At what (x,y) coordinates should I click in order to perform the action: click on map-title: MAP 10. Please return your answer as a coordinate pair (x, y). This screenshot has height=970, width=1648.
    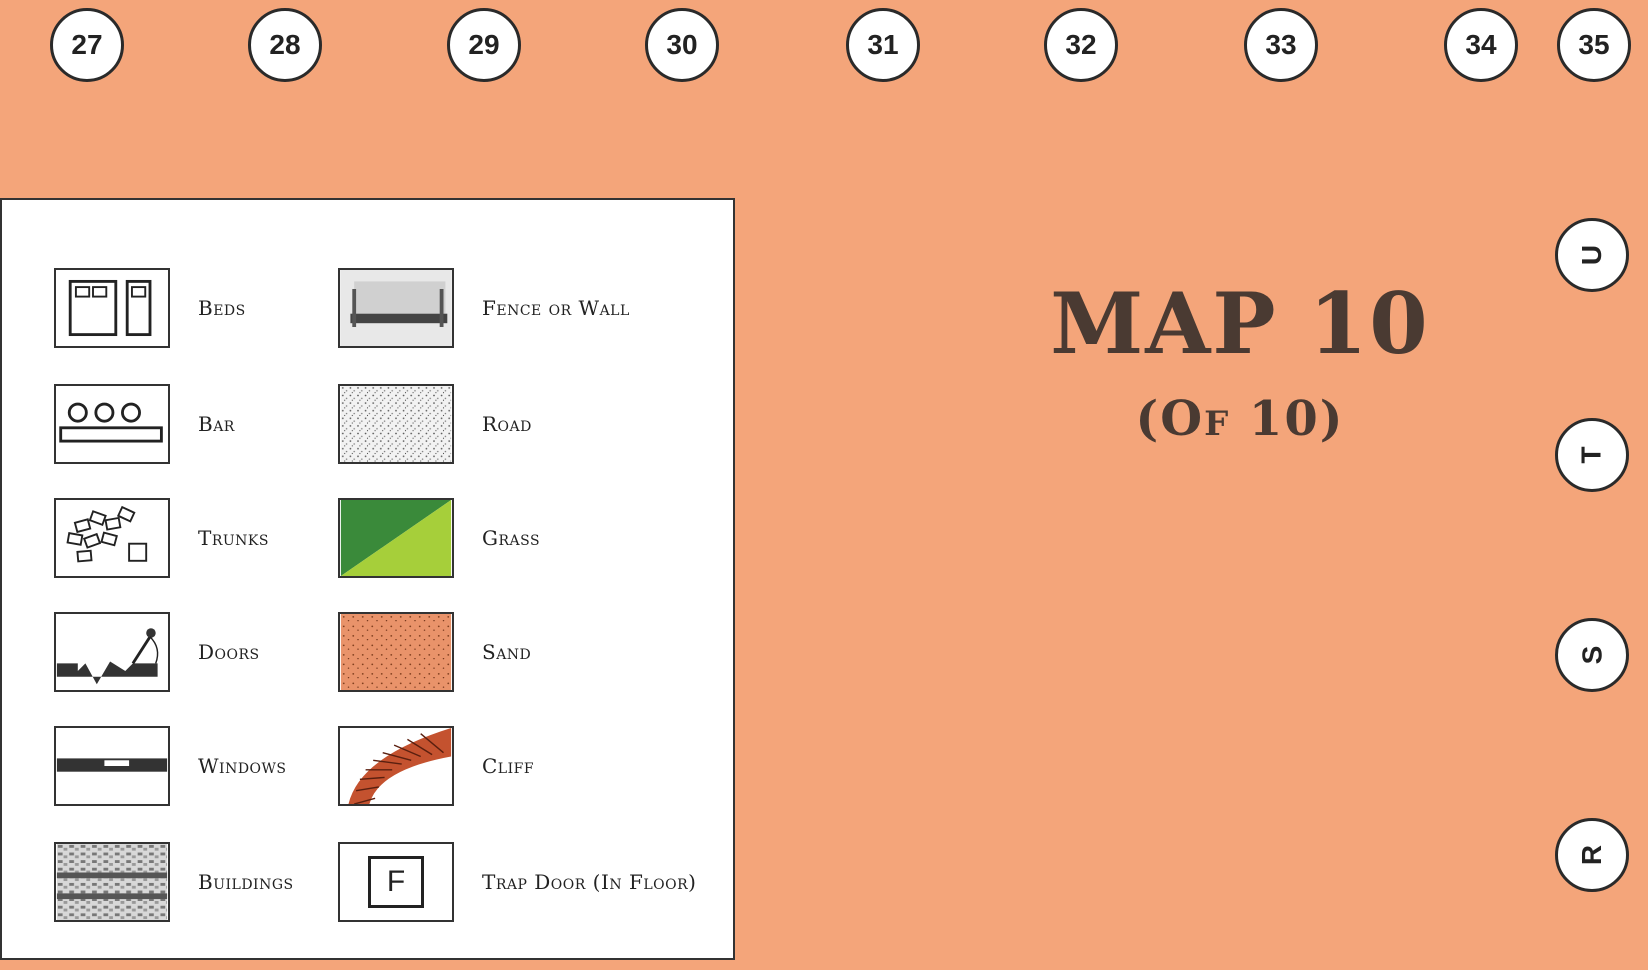
    Looking at the image, I should click on (1240, 323).